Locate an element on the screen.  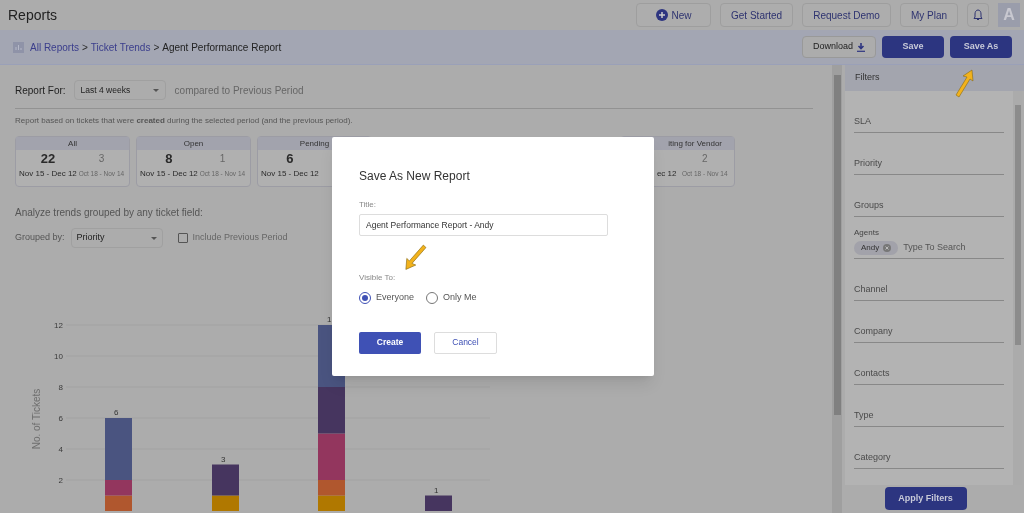
page-title: Reports is located at coordinates (33, 15).